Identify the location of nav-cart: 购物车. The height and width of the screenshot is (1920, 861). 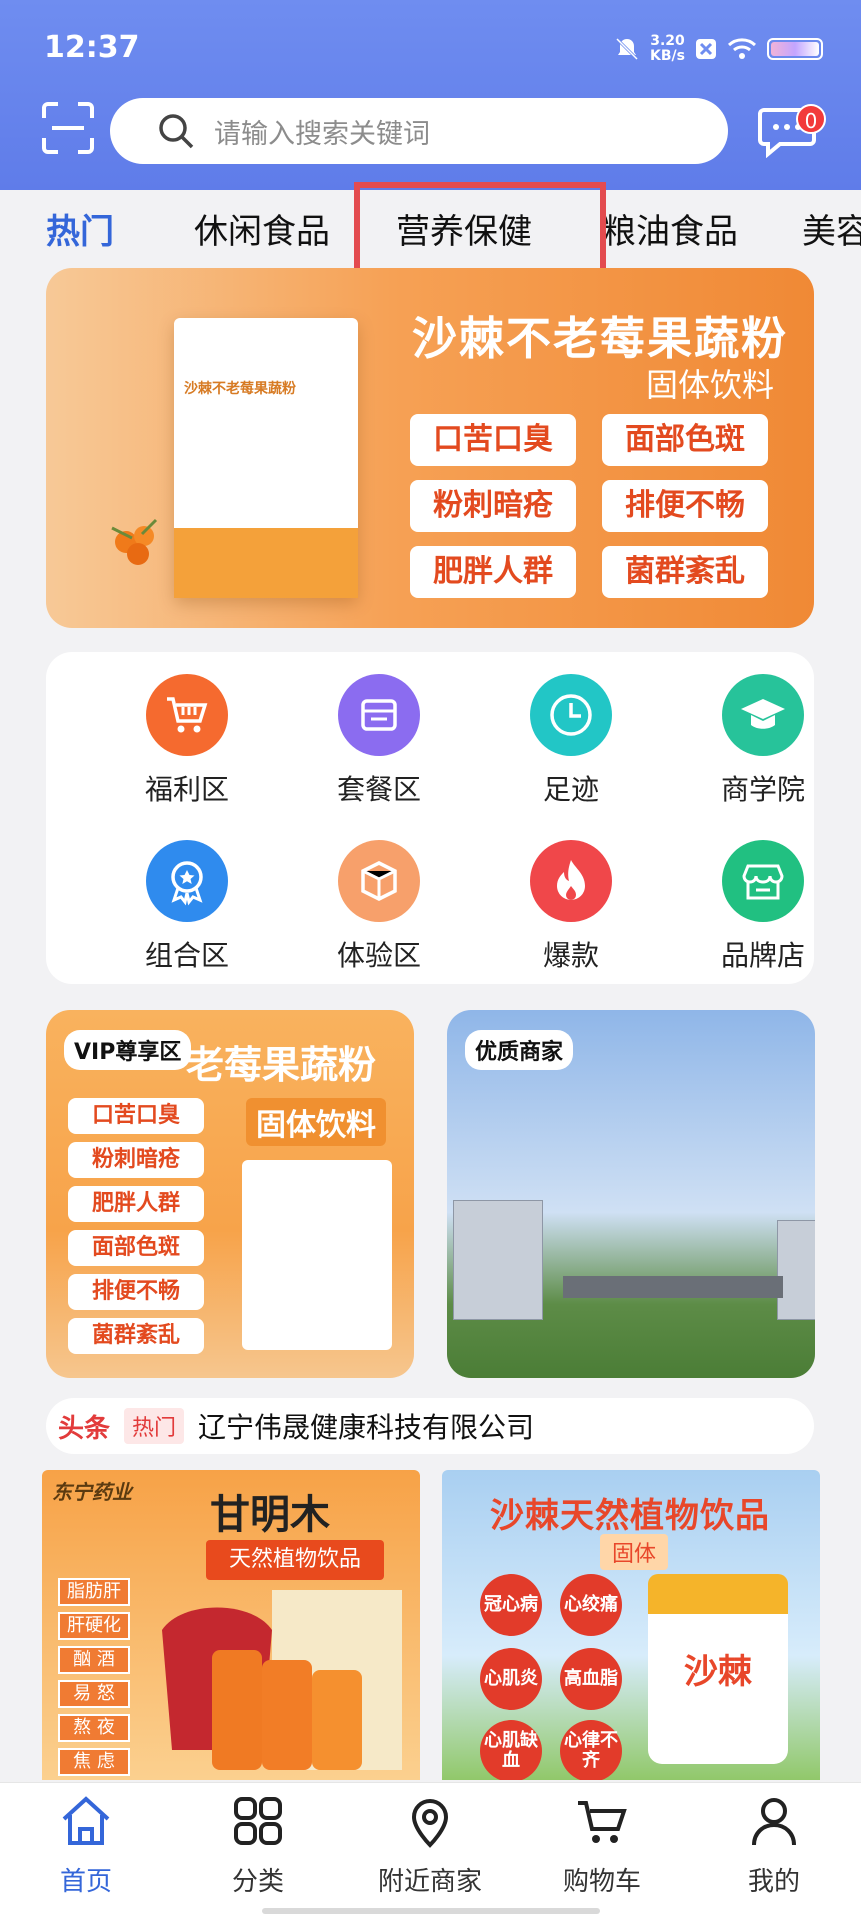
(602, 1845).